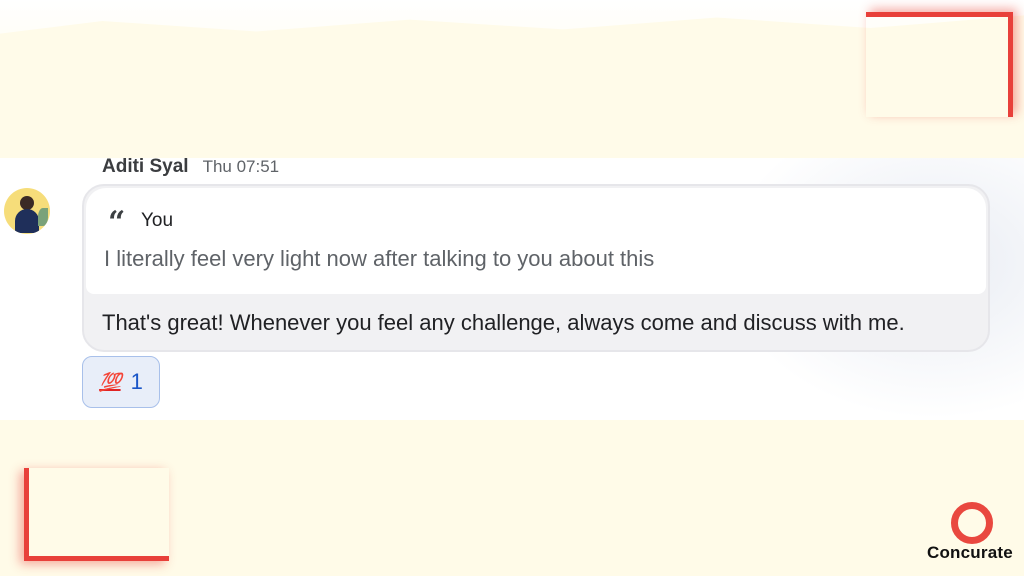  I want to click on decorative-frame-bottom-left, so click(96, 514).